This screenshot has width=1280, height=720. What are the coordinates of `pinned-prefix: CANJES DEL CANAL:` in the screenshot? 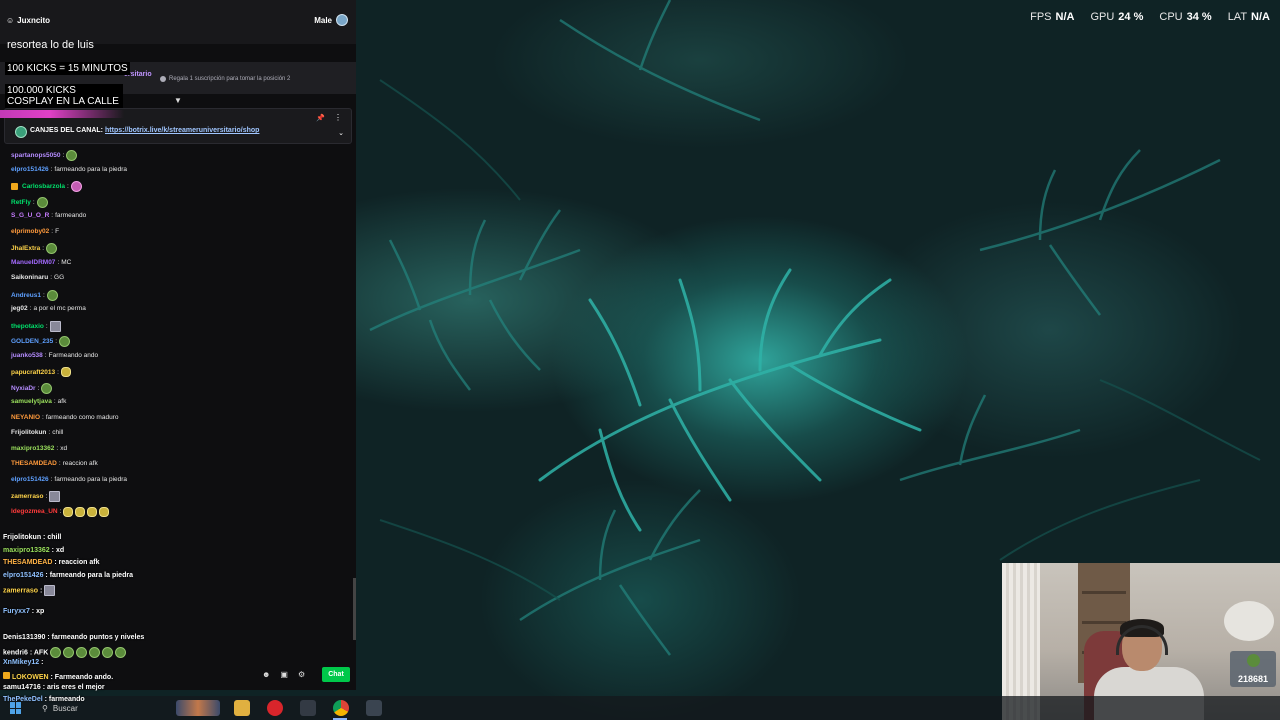 It's located at (66, 130).